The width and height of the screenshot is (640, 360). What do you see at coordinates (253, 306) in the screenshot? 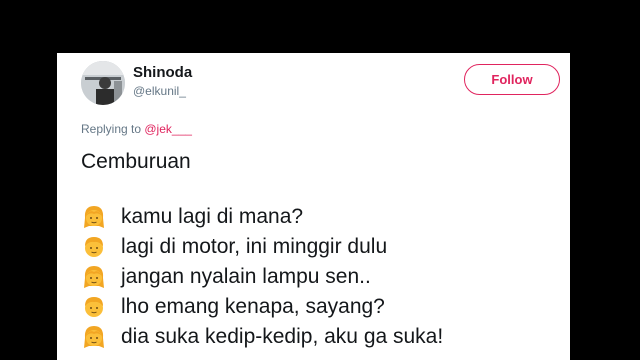
I see `line-text: lho emang kenapa, sayang?` at bounding box center [253, 306].